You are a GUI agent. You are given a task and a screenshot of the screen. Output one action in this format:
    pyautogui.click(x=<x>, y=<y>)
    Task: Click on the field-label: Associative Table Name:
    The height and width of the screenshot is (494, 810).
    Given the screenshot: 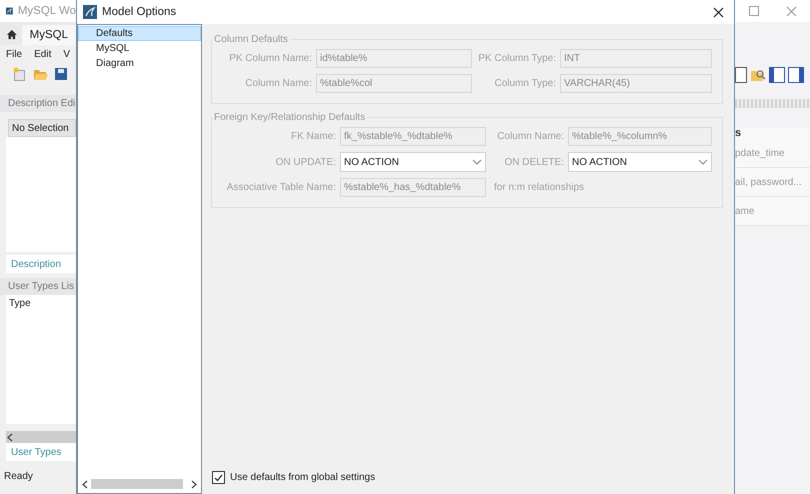 What is the action you would take?
    pyautogui.click(x=281, y=187)
    